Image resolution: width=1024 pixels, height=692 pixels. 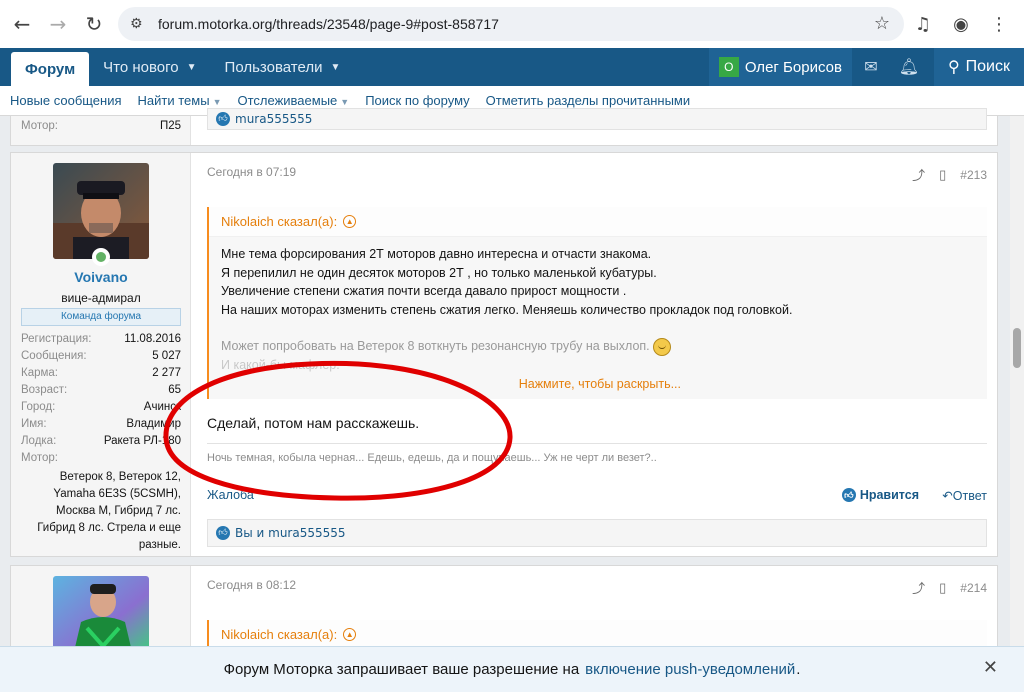 I want to click on stat-label: Сообщения:, so click(x=54, y=356).